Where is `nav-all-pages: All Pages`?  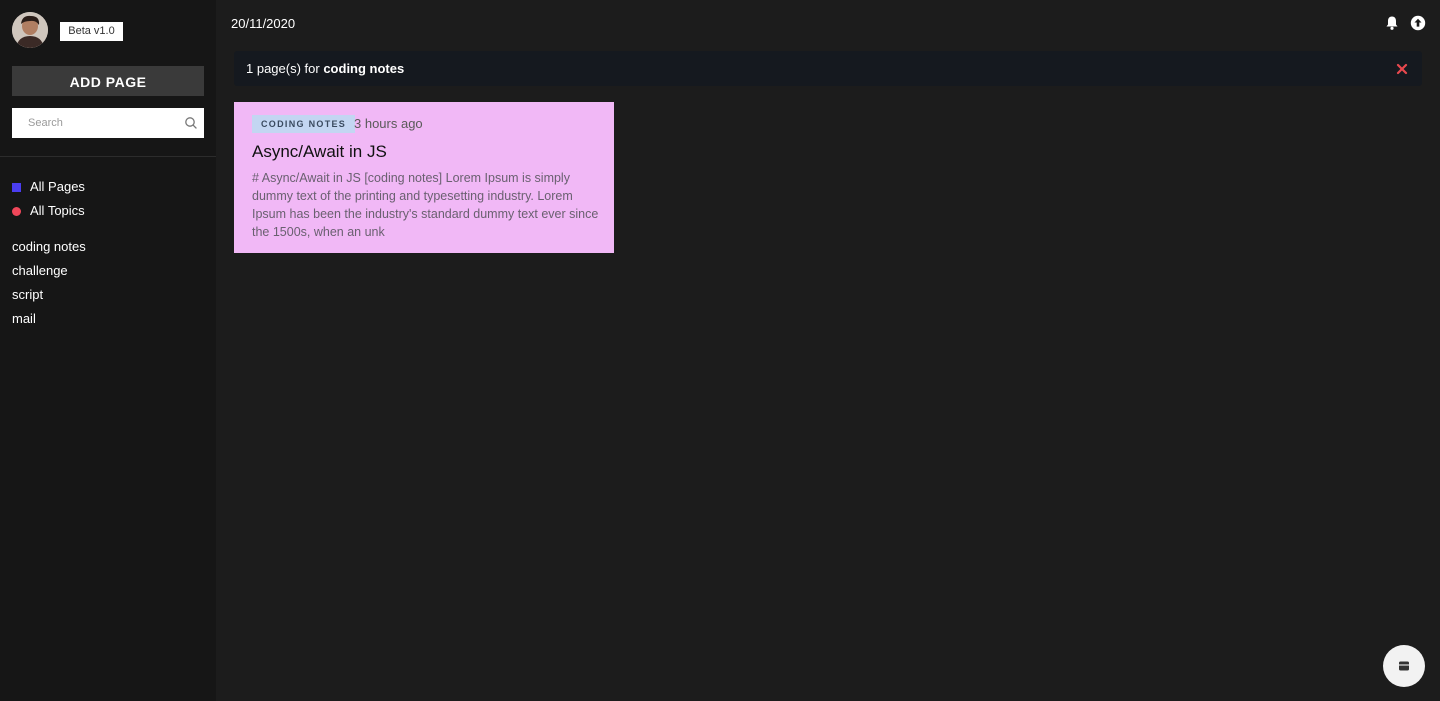
nav-all-pages: All Pages is located at coordinates (48, 187).